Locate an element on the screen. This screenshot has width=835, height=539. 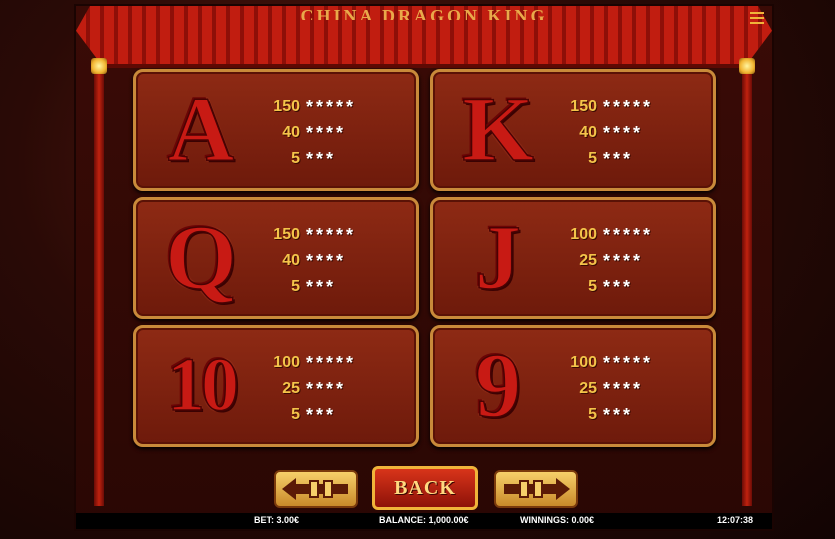
left-pillar is located at coordinates (99, 286).